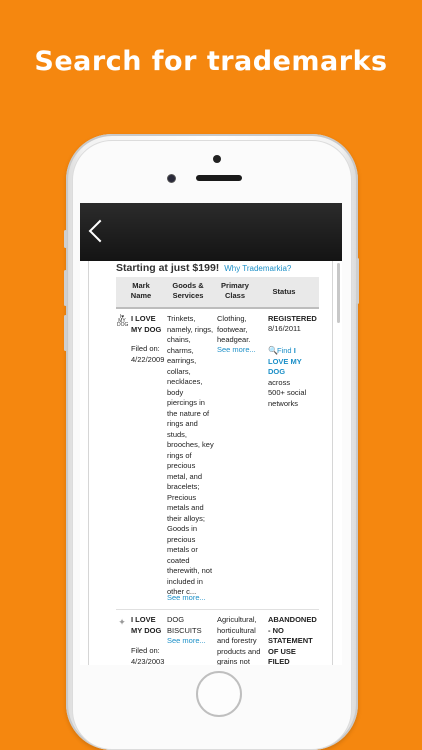  Describe the element at coordinates (100, 231) in the screenshot. I see `back-chevron-icon` at that location.